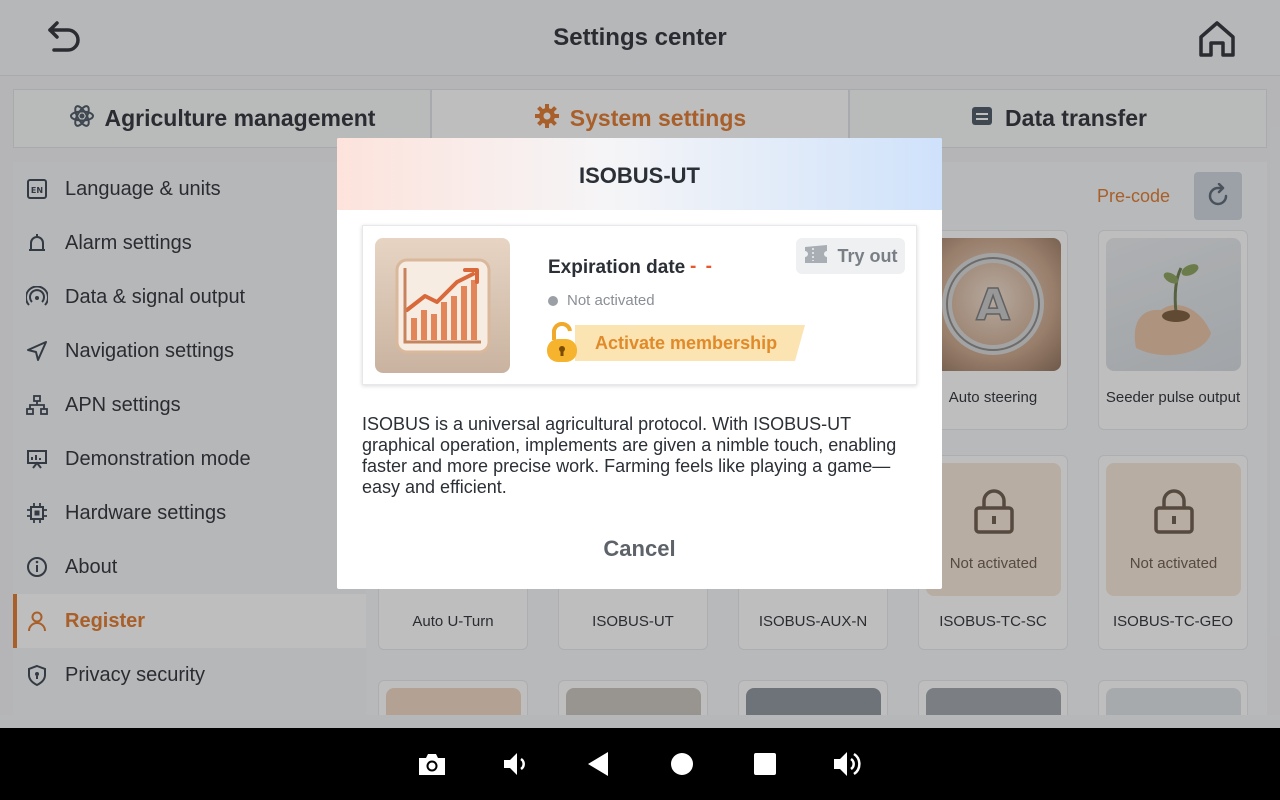 Image resolution: width=1280 pixels, height=800 pixels. I want to click on system-nav-bar, so click(640, 764).